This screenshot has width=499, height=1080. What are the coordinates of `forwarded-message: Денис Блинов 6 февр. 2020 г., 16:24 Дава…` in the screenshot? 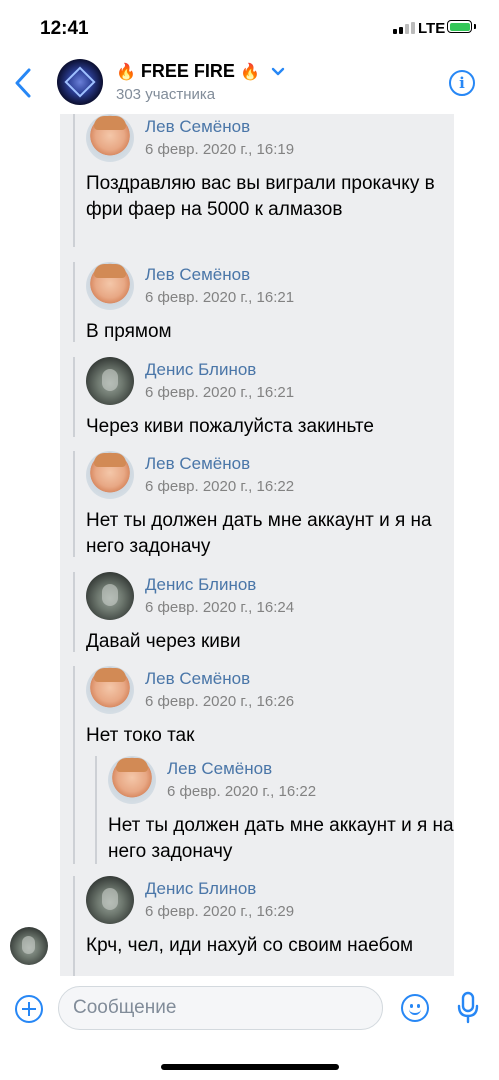 It's located at (263, 612).